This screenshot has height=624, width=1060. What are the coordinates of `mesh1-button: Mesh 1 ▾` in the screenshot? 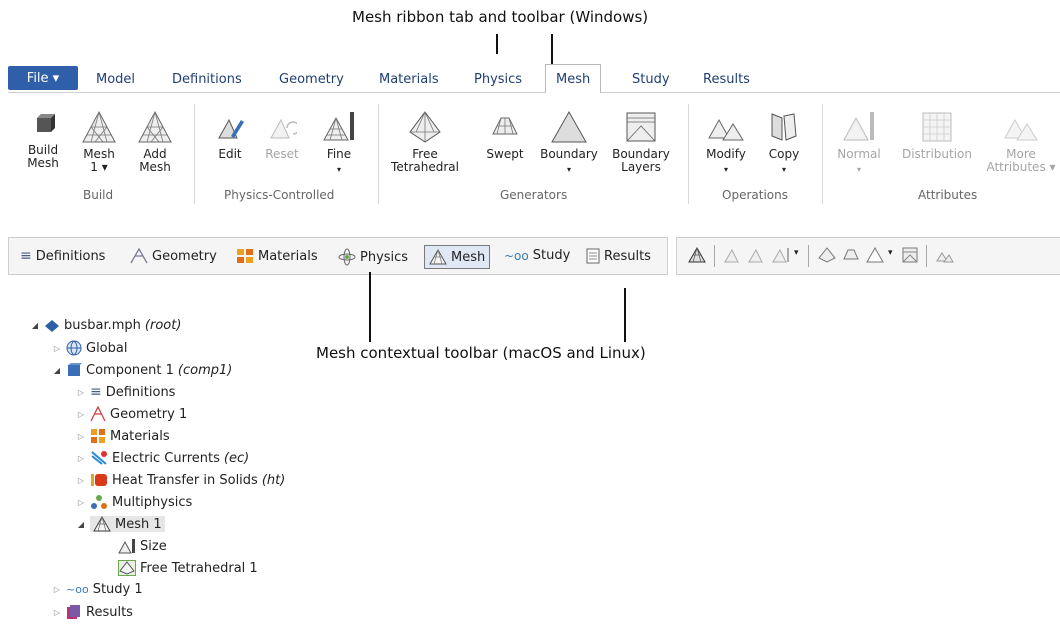 It's located at (99, 142).